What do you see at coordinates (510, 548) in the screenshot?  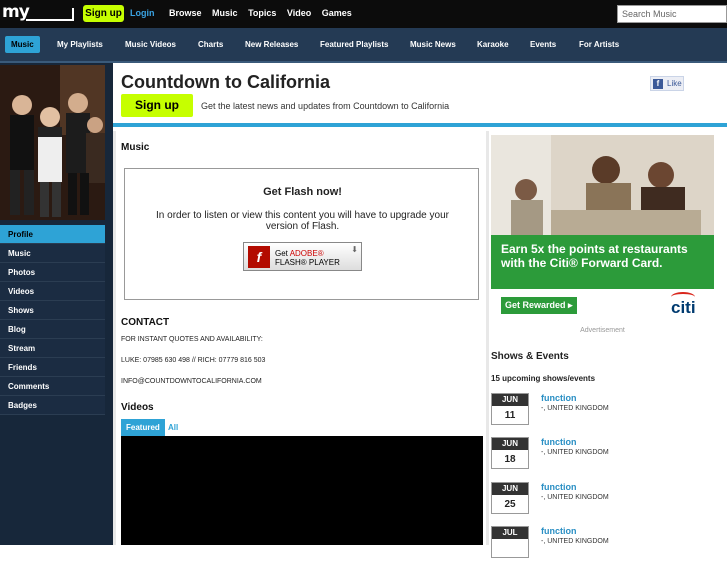 I see `event-day` at bounding box center [510, 548].